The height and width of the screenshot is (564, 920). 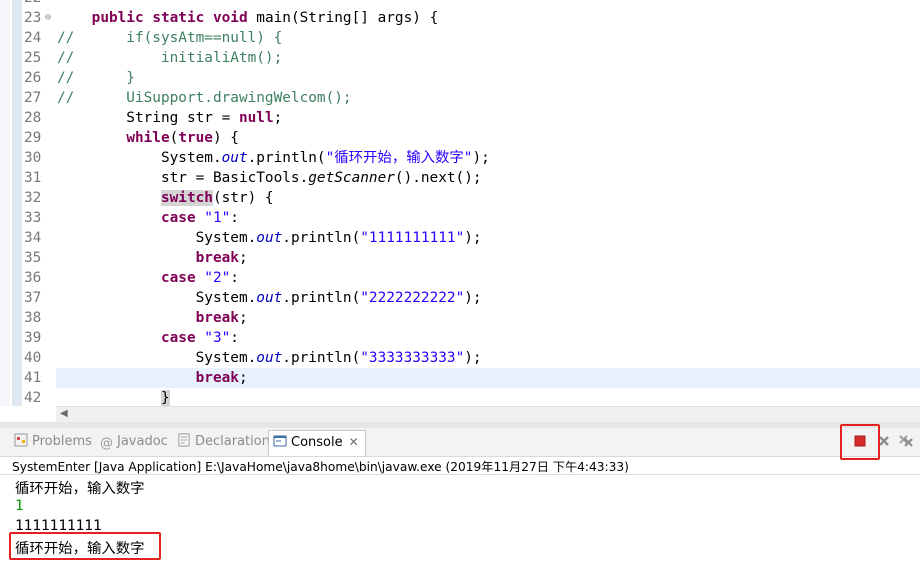 I want to click on code-text: case "3":, so click(x=199, y=338).